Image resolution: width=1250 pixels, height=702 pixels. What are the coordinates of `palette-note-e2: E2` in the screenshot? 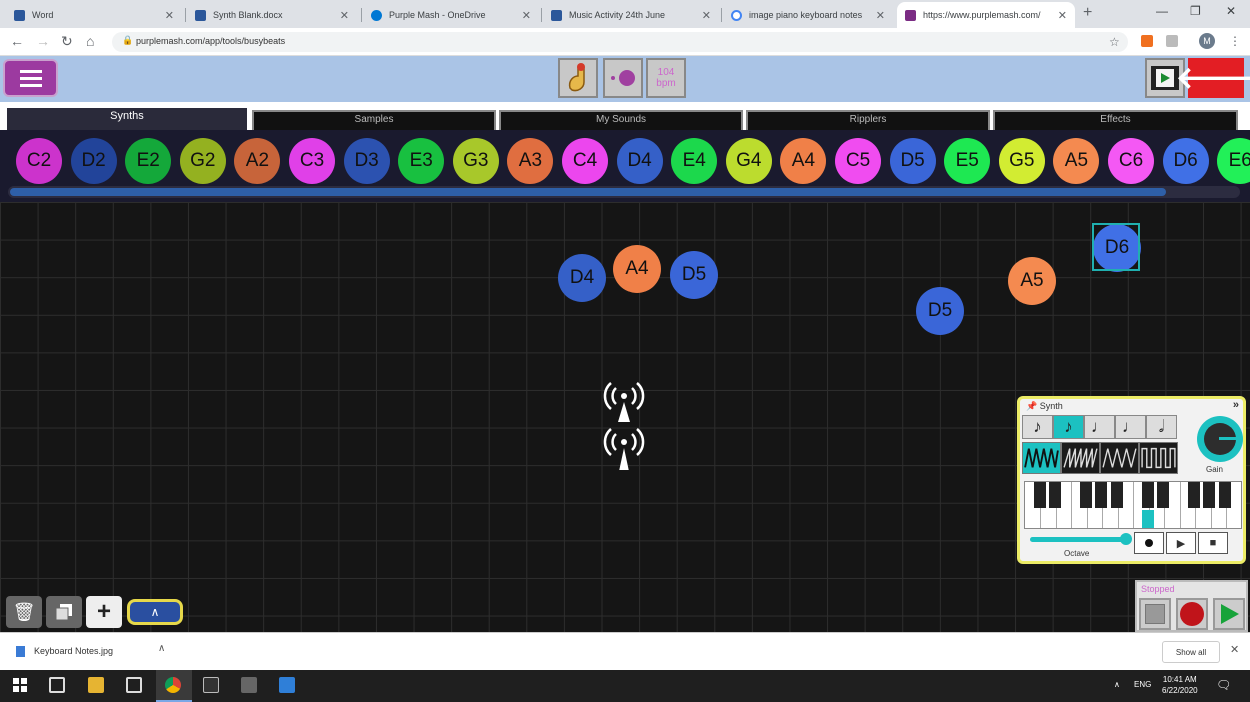 It's located at (148, 161).